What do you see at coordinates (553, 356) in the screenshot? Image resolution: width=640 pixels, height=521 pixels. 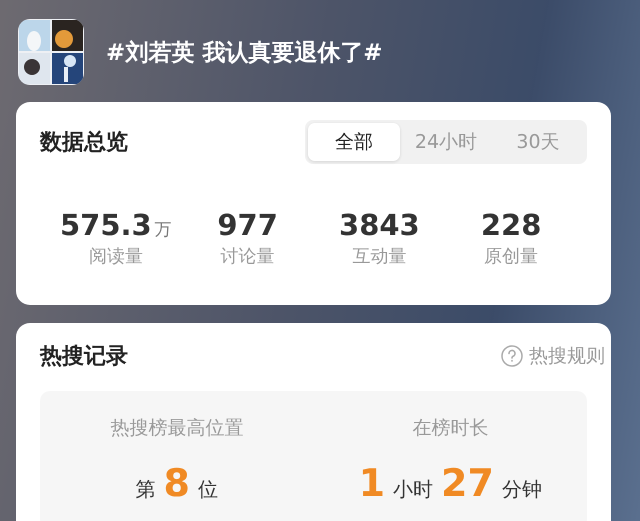 I see `rules-link: 热搜规则` at bounding box center [553, 356].